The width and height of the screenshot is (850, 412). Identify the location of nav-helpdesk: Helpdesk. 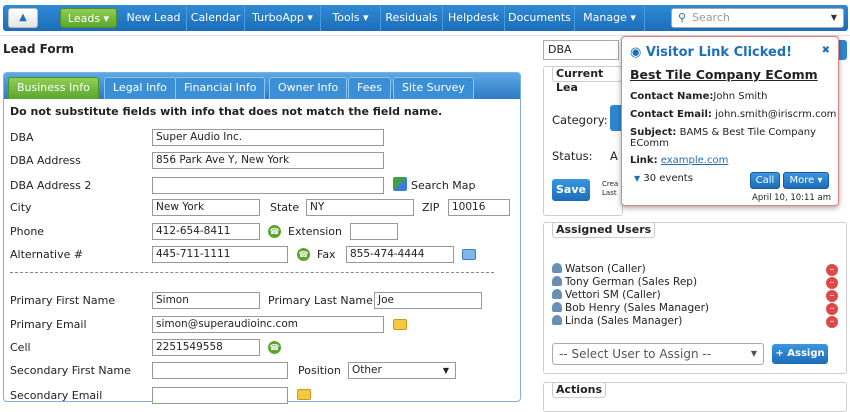
(474, 18).